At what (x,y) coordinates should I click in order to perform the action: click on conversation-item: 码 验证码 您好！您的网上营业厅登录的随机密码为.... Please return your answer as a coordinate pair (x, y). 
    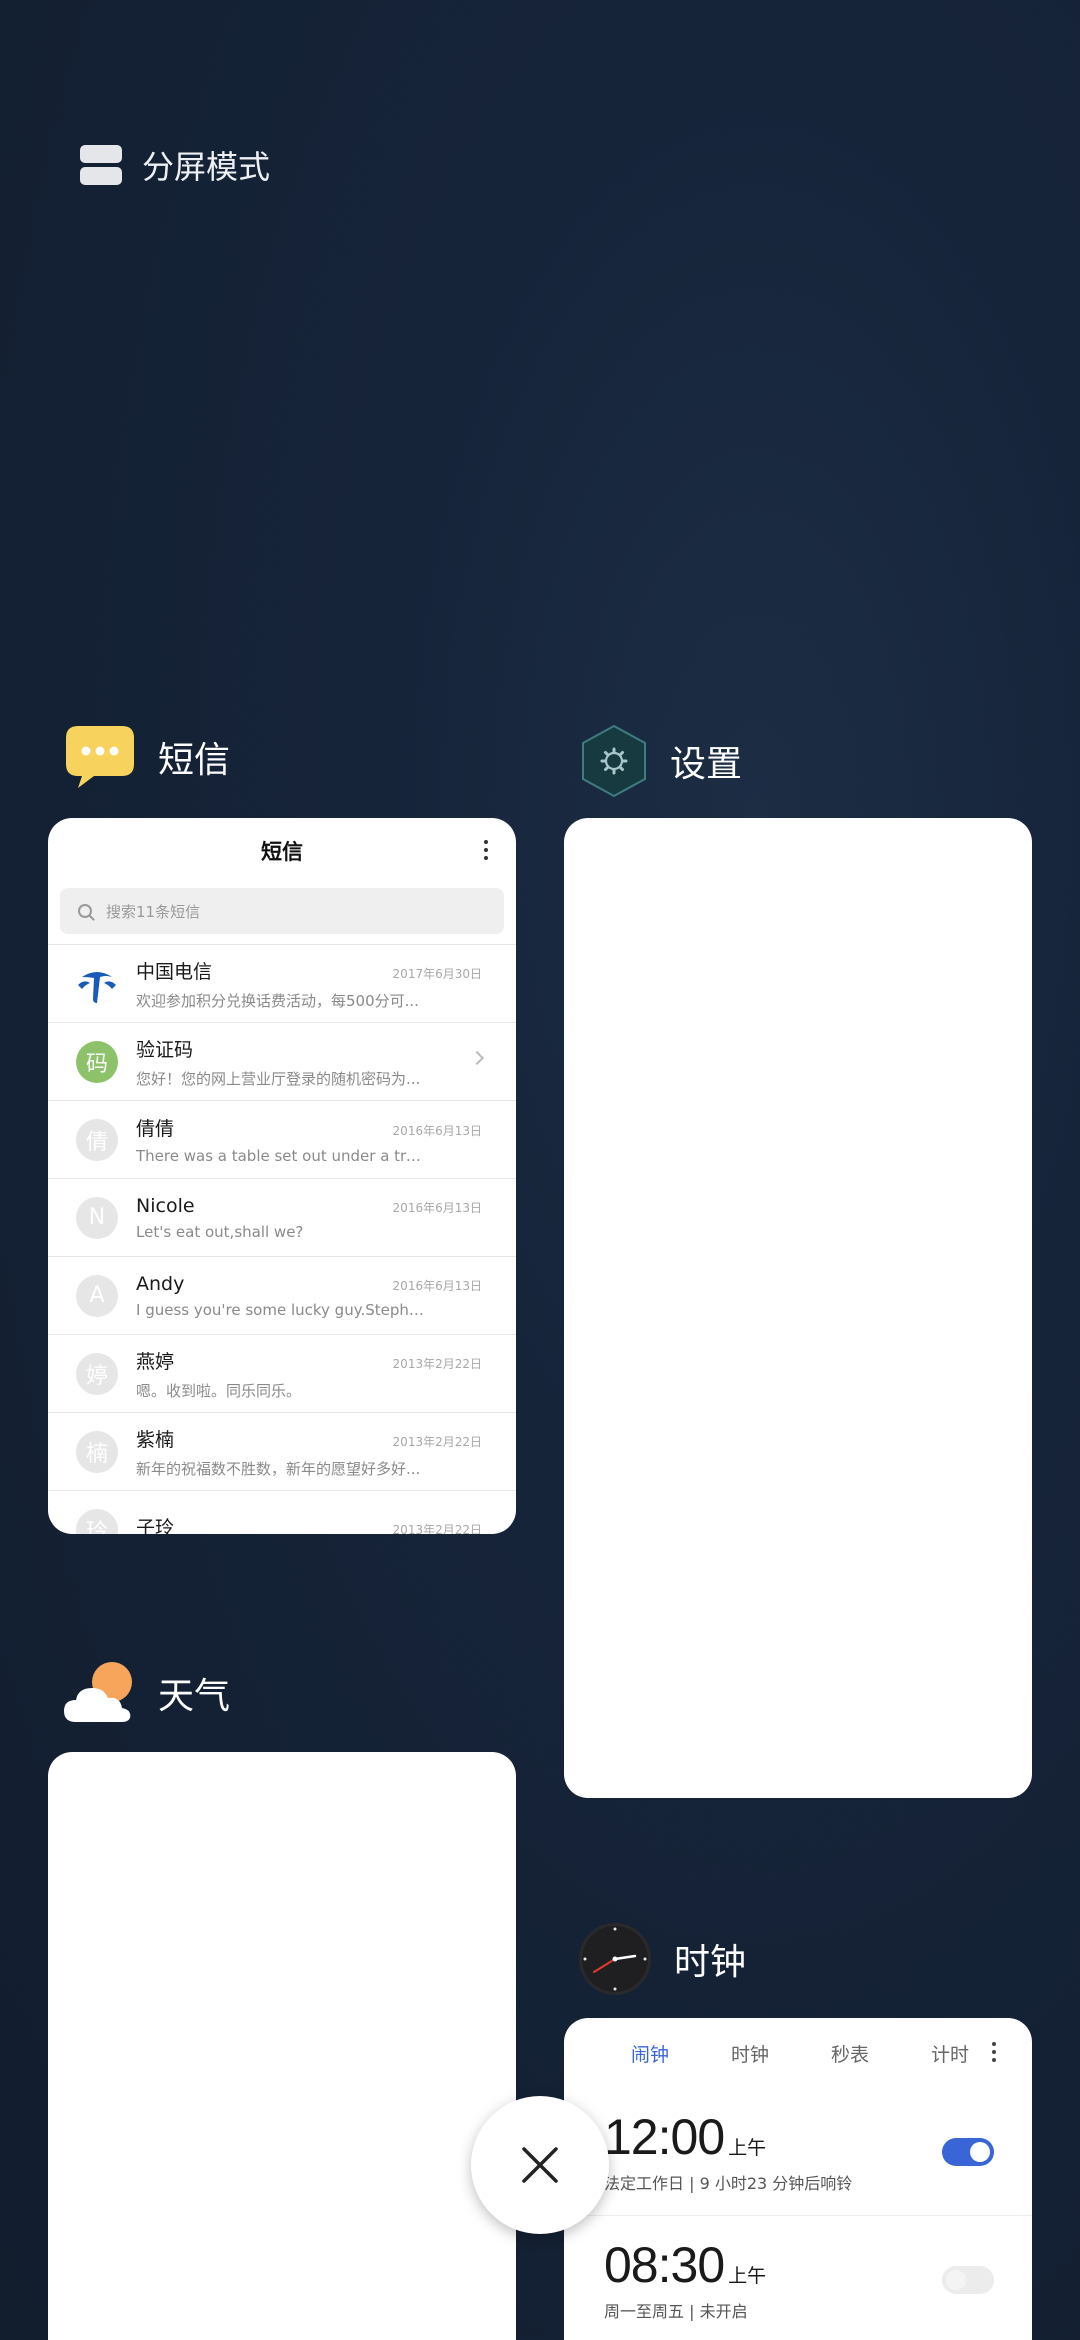
    Looking at the image, I should click on (282, 1062).